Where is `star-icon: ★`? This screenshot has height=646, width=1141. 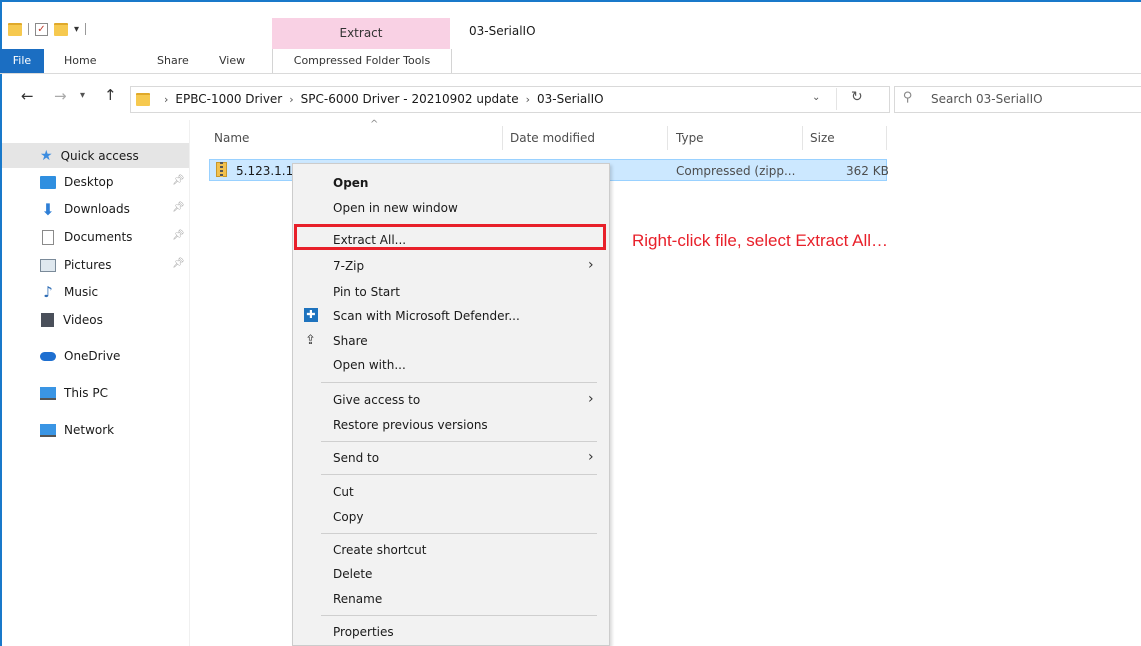 star-icon: ★ is located at coordinates (46, 156).